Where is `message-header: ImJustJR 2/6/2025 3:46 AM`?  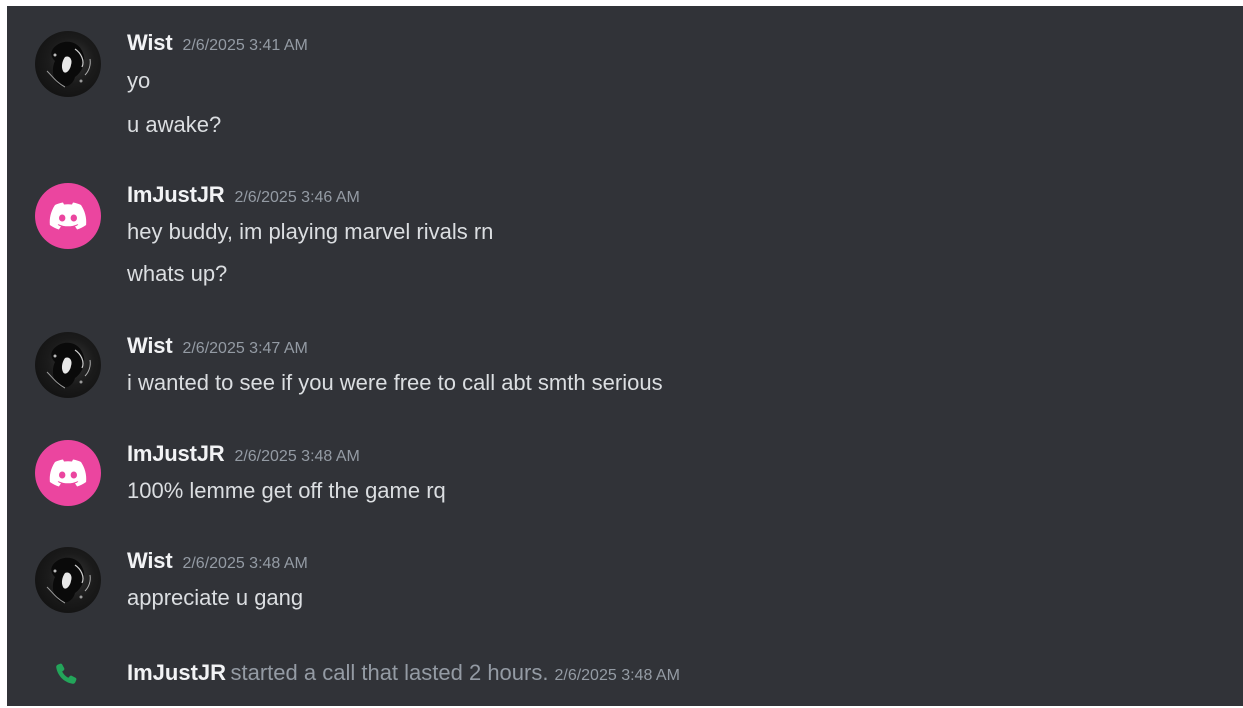
message-header: ImJustJR 2/6/2025 3:46 AM is located at coordinates (243, 196).